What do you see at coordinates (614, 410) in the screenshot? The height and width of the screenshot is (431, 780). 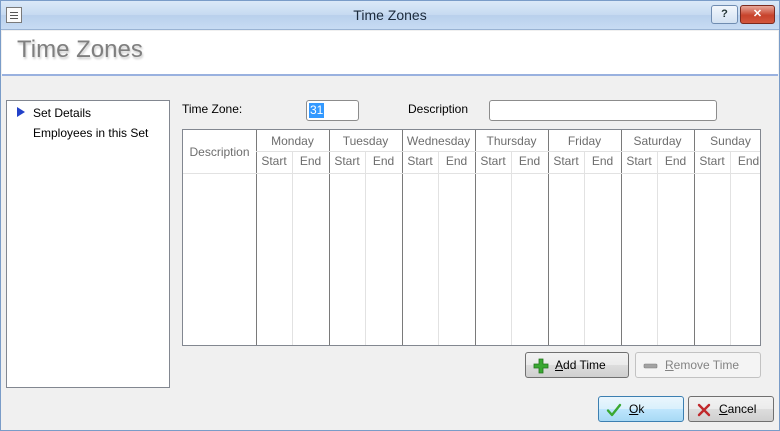 I see `check-icon` at bounding box center [614, 410].